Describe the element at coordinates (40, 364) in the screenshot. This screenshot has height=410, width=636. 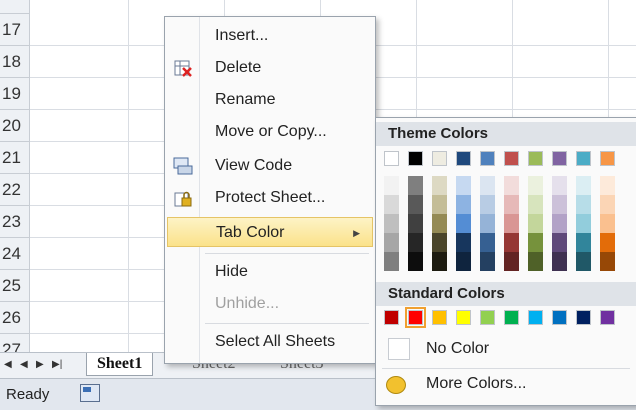
I see `next-sheet-nav-icon: ▶` at that location.